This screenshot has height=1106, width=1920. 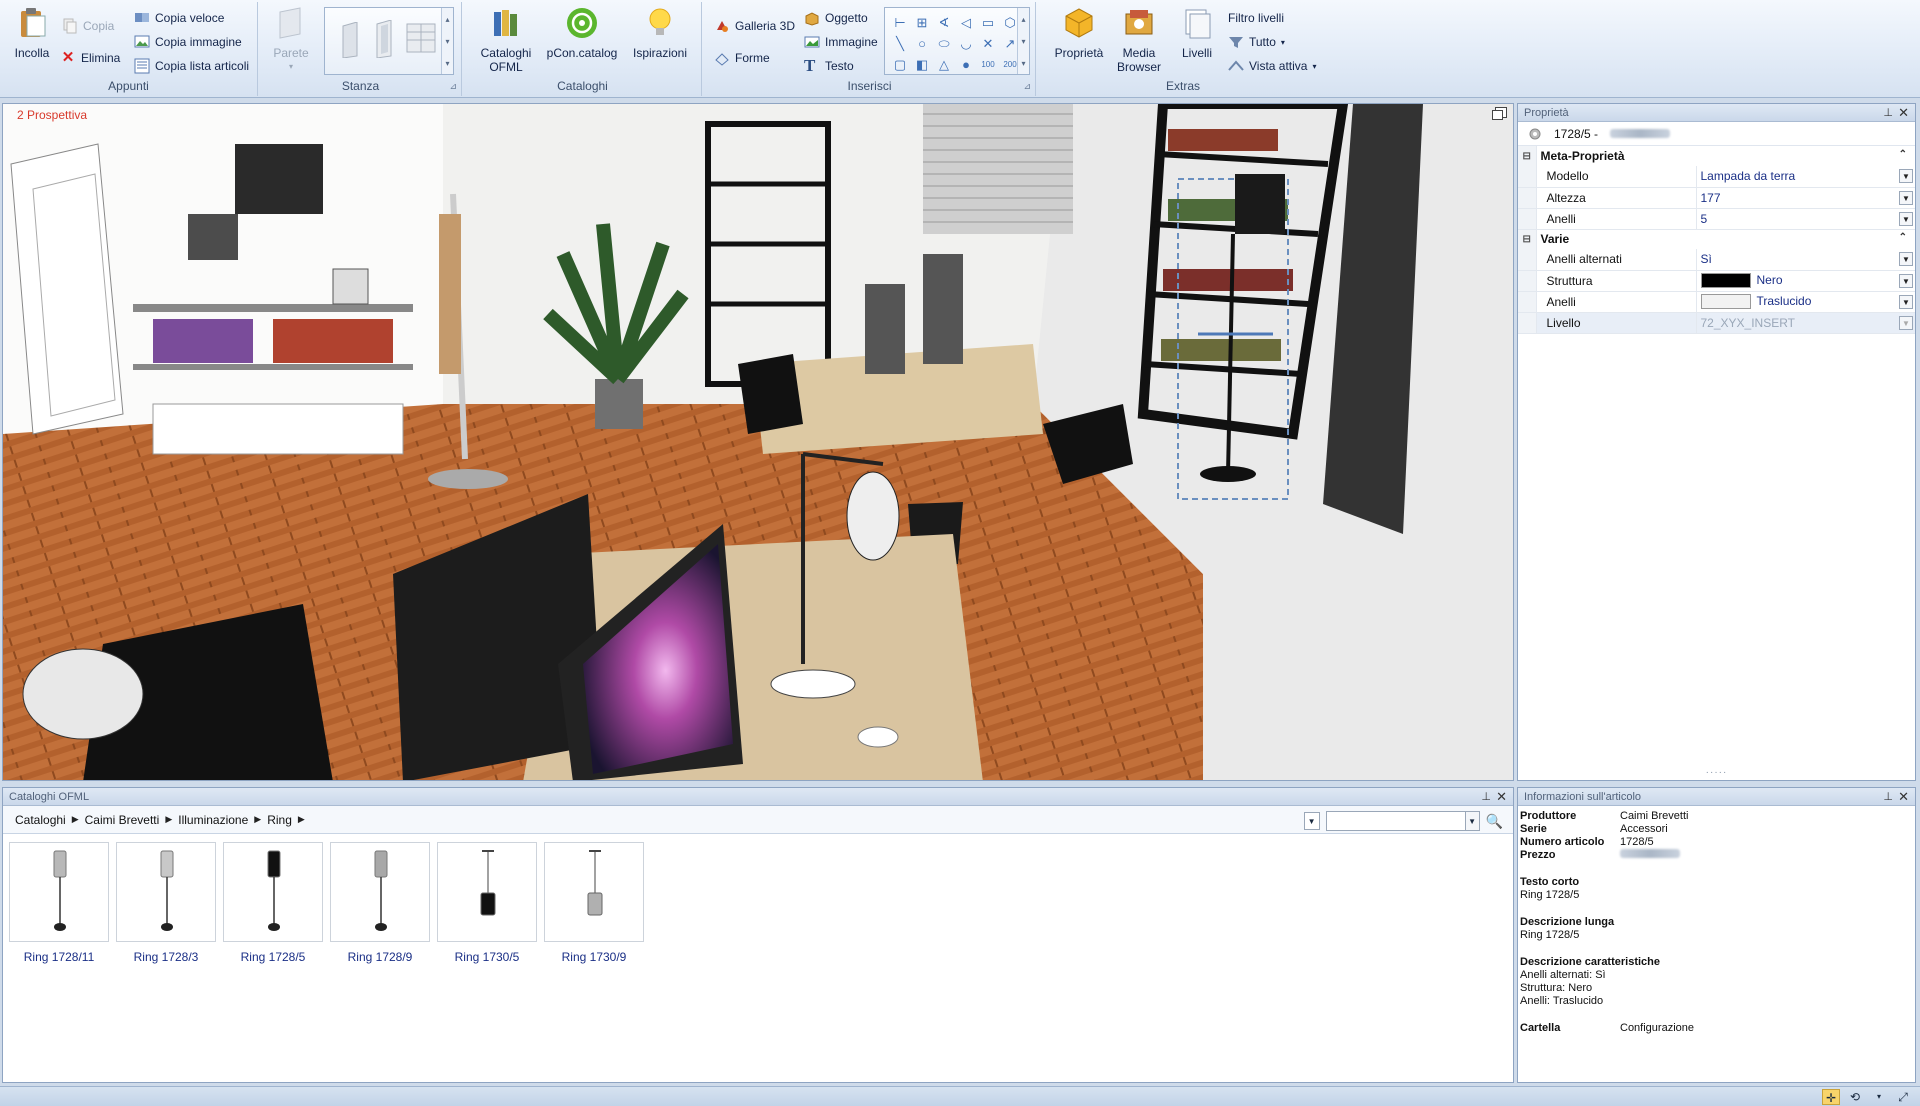 What do you see at coordinates (1716, 323) in the screenshot?
I see `property-row-livello: Livello 72_XYX_INSERT ▼` at bounding box center [1716, 323].